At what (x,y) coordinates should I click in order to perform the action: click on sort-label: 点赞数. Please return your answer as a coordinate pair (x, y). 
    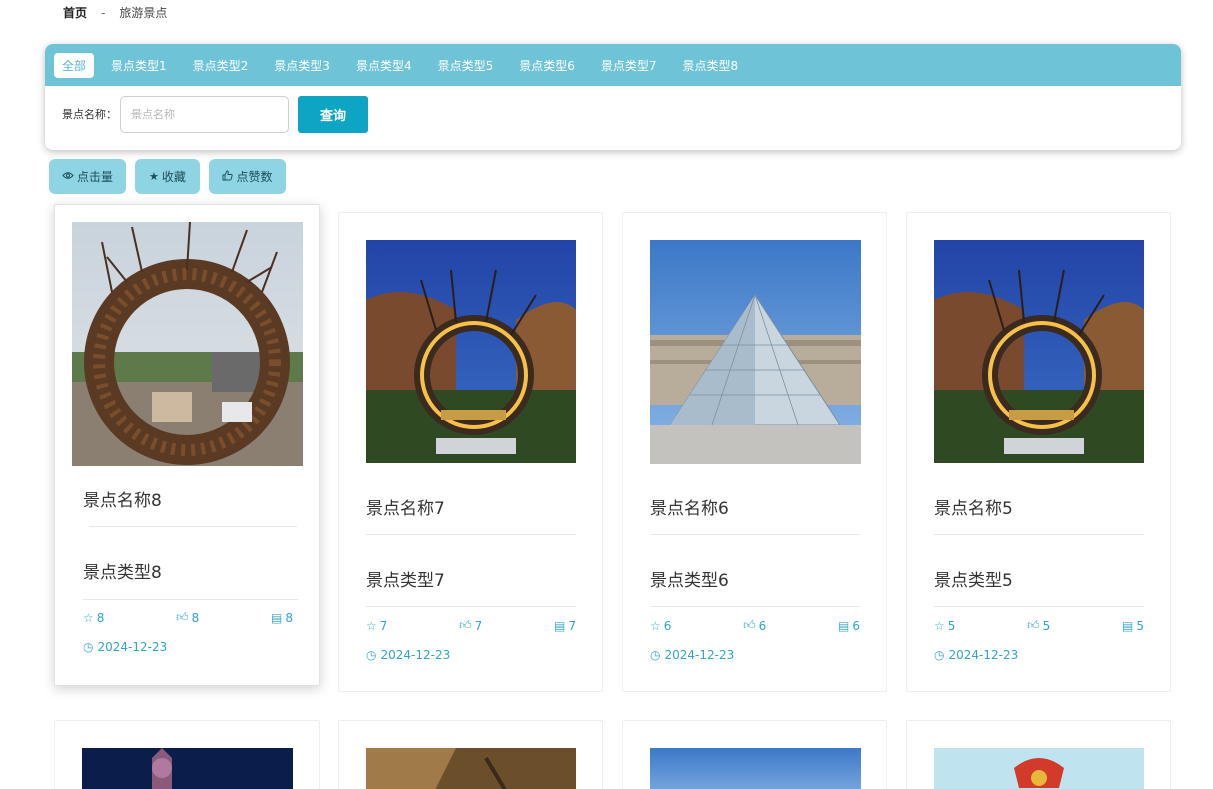
    Looking at the image, I should click on (254, 177).